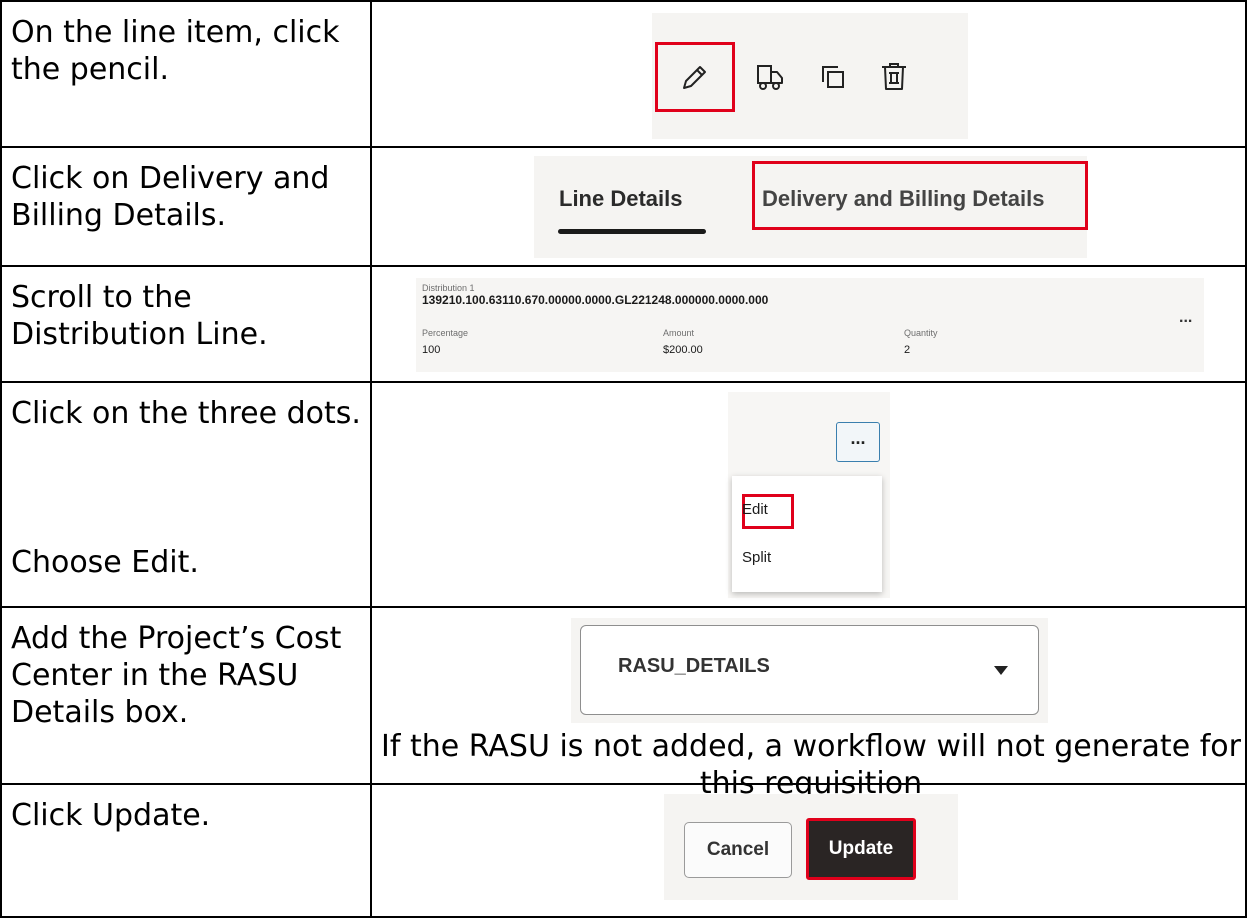 The image size is (1247, 918). Describe the element at coordinates (632, 231) in the screenshot. I see `active-tab-indicator` at that location.